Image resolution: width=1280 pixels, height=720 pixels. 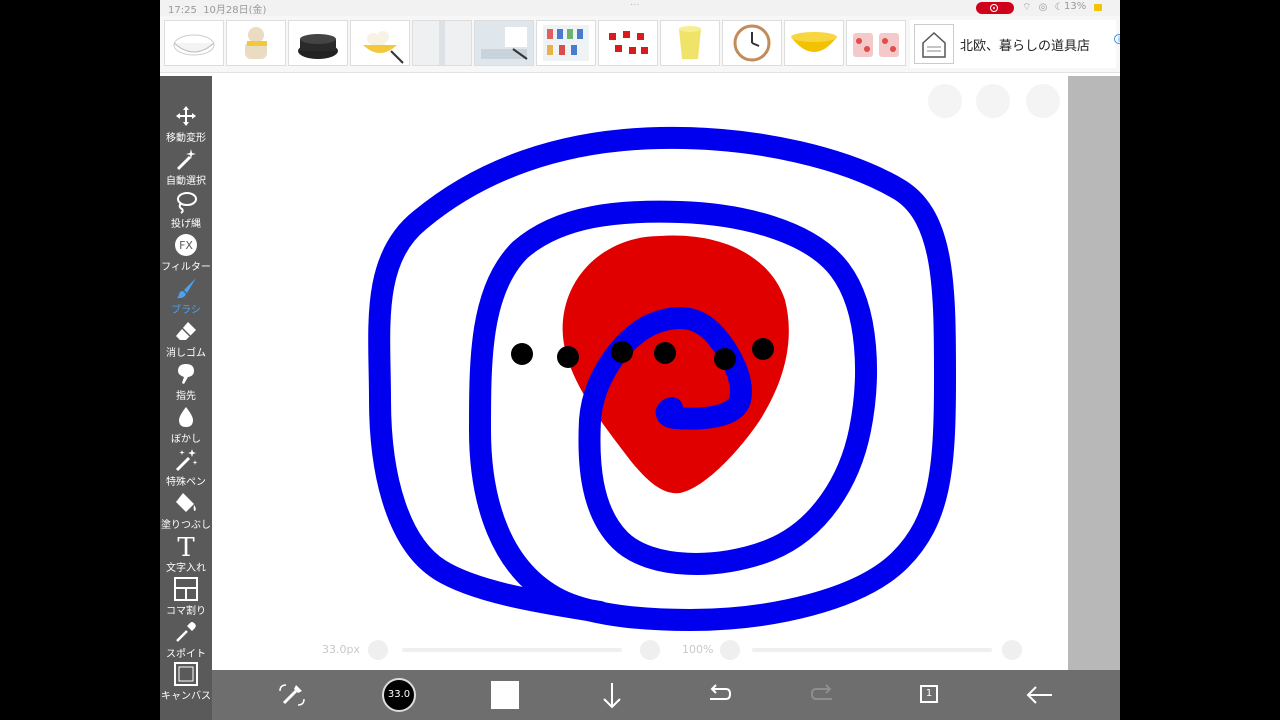 What do you see at coordinates (186, 331) in the screenshot?
I see `eraser-icon` at bounding box center [186, 331].